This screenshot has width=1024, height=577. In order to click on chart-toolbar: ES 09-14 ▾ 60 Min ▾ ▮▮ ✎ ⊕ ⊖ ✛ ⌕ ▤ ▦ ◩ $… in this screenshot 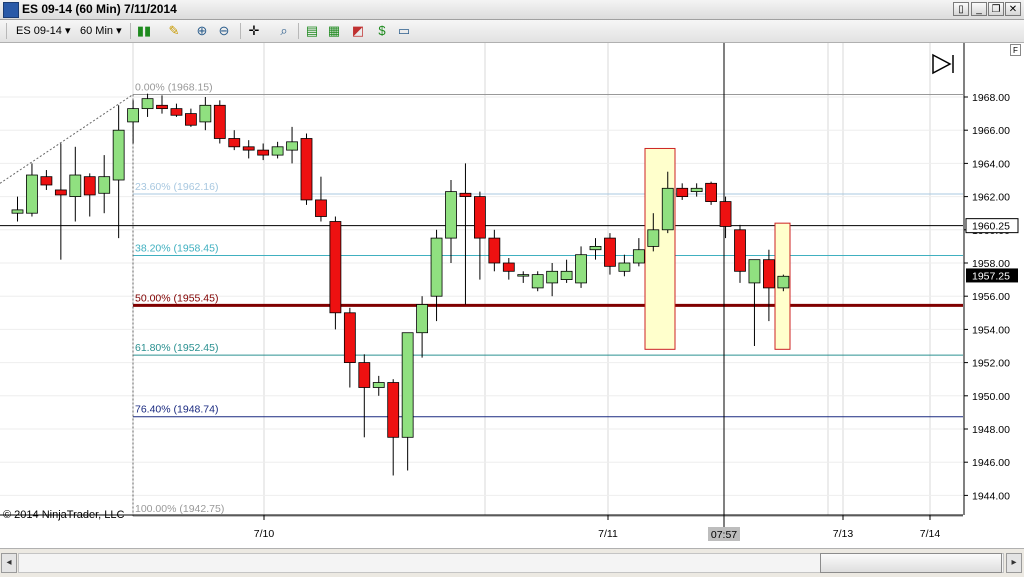, I will do `click(512, 31)`.